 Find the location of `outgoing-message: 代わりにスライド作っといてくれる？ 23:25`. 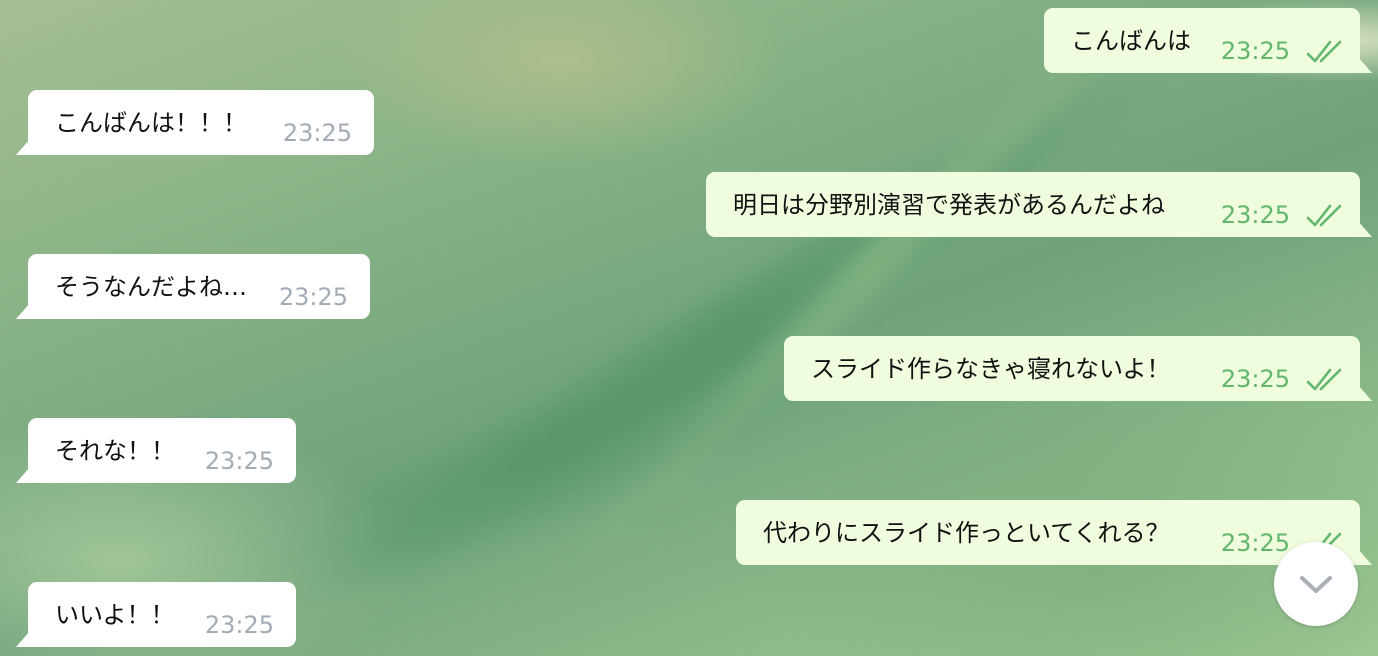

outgoing-message: 代わりにスライド作っといてくれる？ 23:25 is located at coordinates (1054, 532).